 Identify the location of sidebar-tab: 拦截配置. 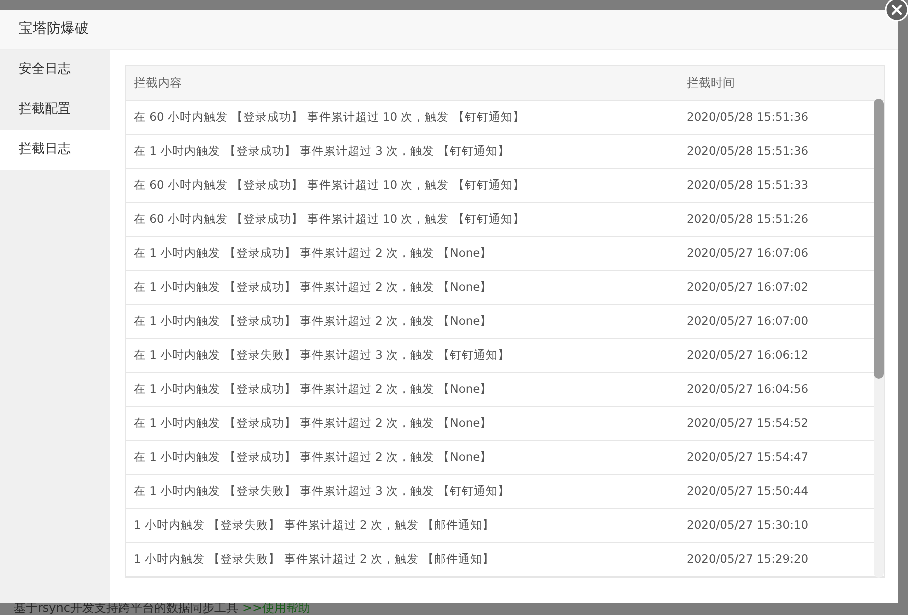
(55, 110).